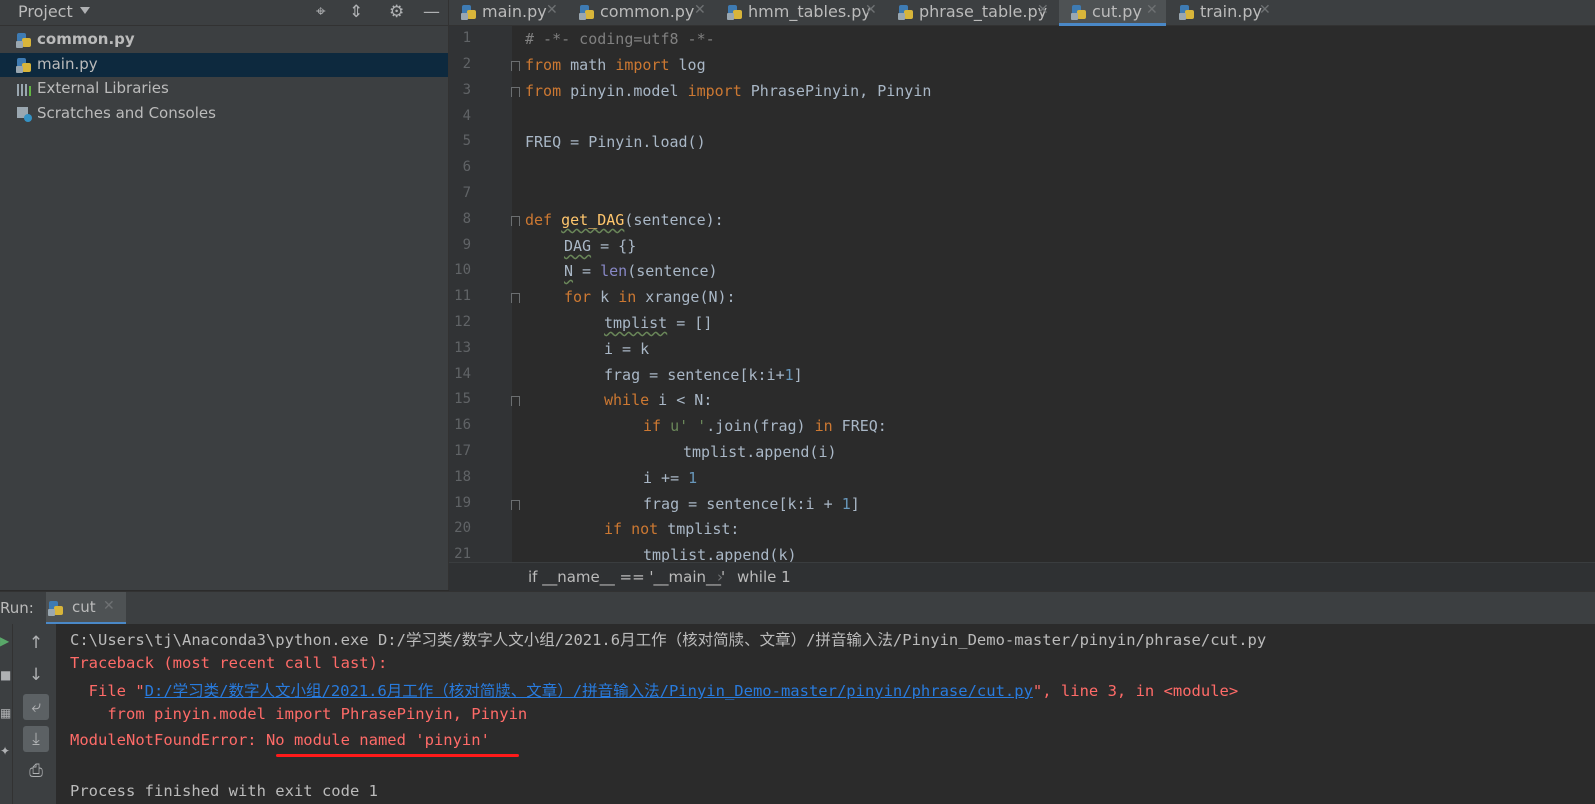 The height and width of the screenshot is (804, 1595). I want to click on gear-icon: ⚙, so click(396, 12).